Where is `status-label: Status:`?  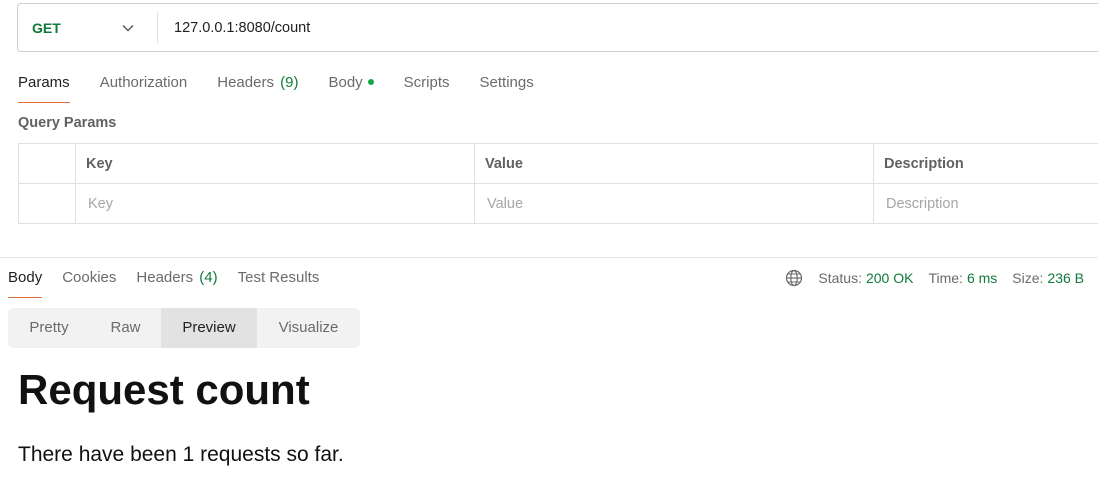
status-label: Status: is located at coordinates (840, 278).